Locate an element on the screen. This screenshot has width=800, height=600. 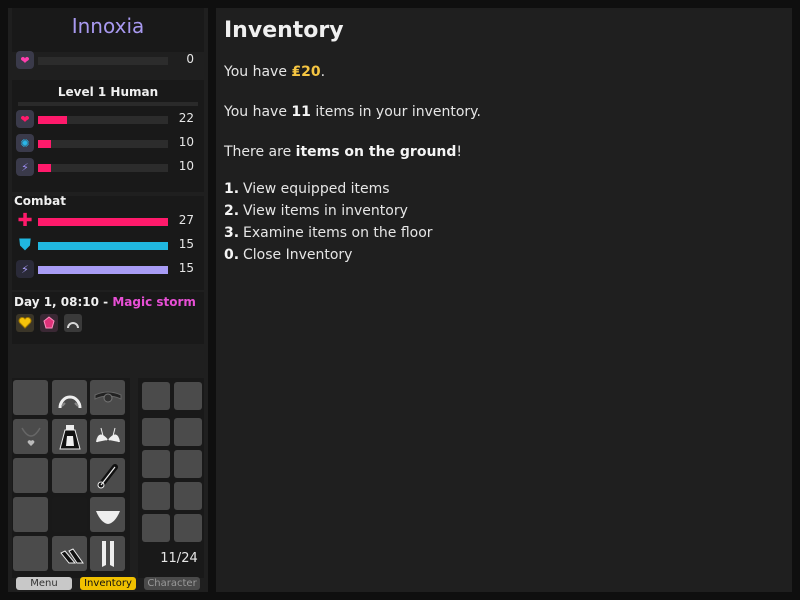
equip-slot-legs is located at coordinates (107, 553).